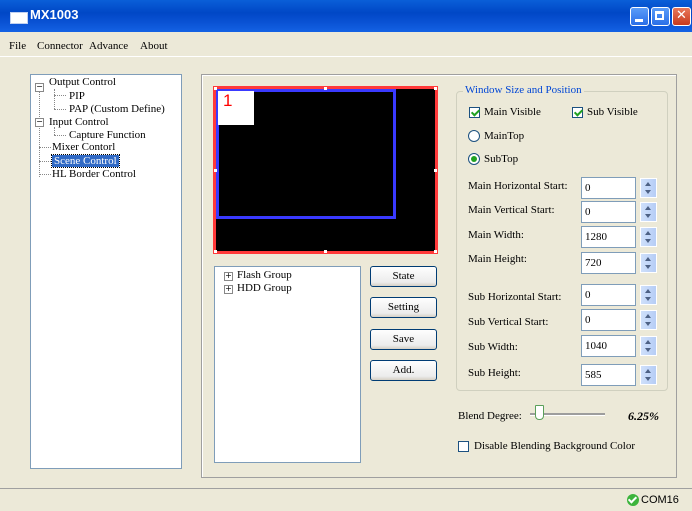 The height and width of the screenshot is (511, 692). Describe the element at coordinates (494, 373) in the screenshot. I see `sub-height-label: Sub Height:` at that location.